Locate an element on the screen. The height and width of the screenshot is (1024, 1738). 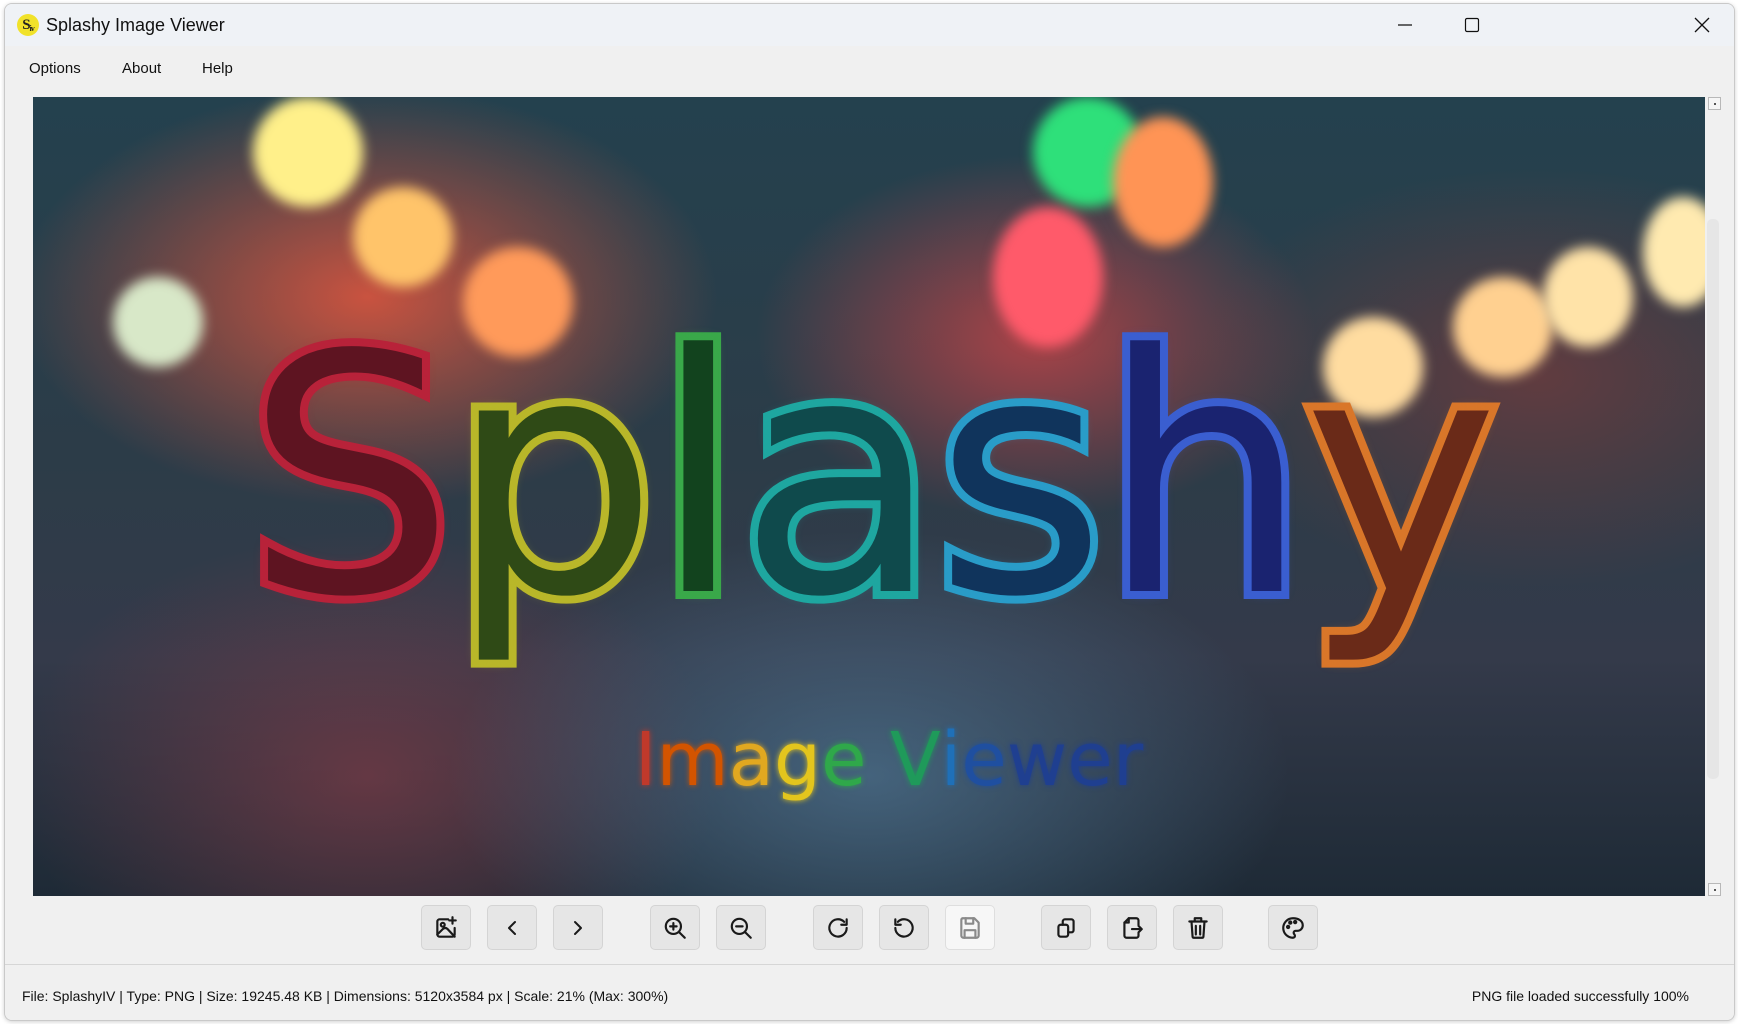
app-logo-sub: iv is located at coordinates (32, 28).